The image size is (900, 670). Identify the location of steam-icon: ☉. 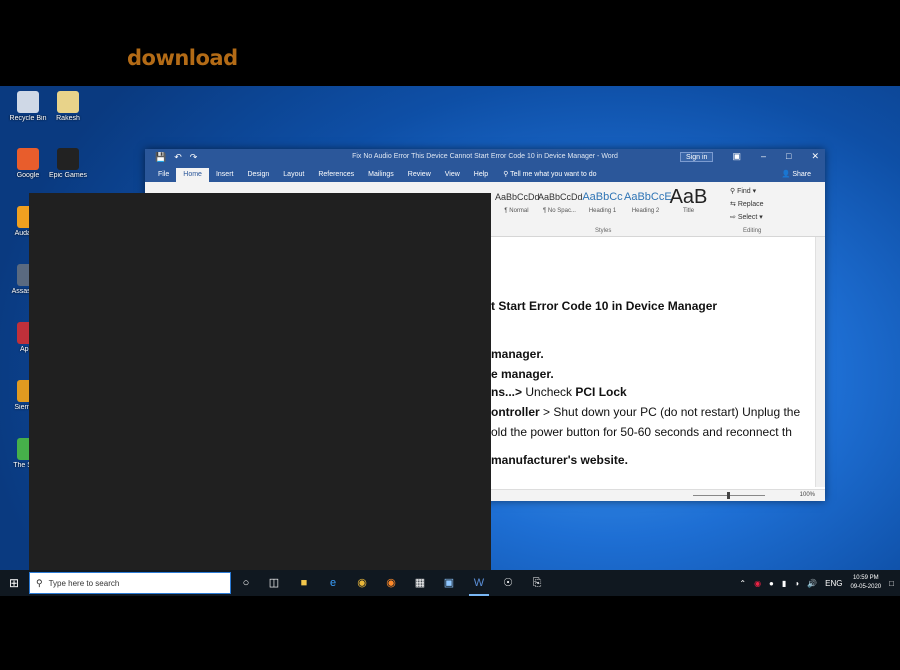
(508, 583).